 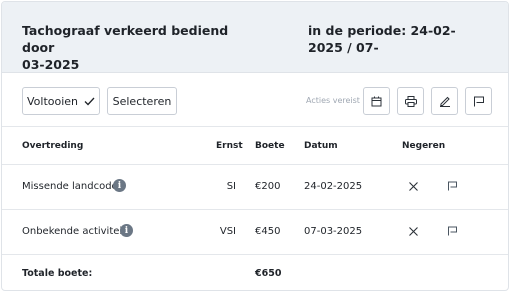 What do you see at coordinates (52, 101) in the screenshot?
I see `complete-button-label: Voltooien` at bounding box center [52, 101].